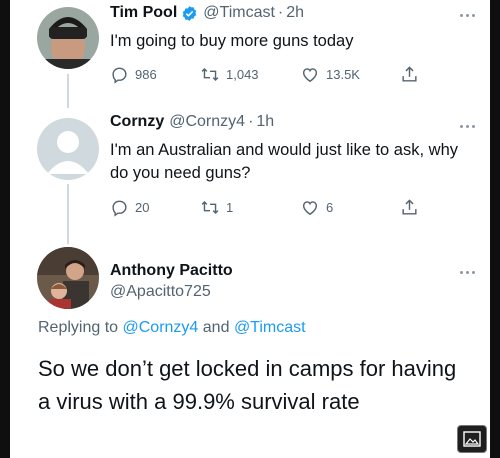 The image size is (500, 458). Describe the element at coordinates (230, 207) in the screenshot. I see `retweet-count: 1` at that location.